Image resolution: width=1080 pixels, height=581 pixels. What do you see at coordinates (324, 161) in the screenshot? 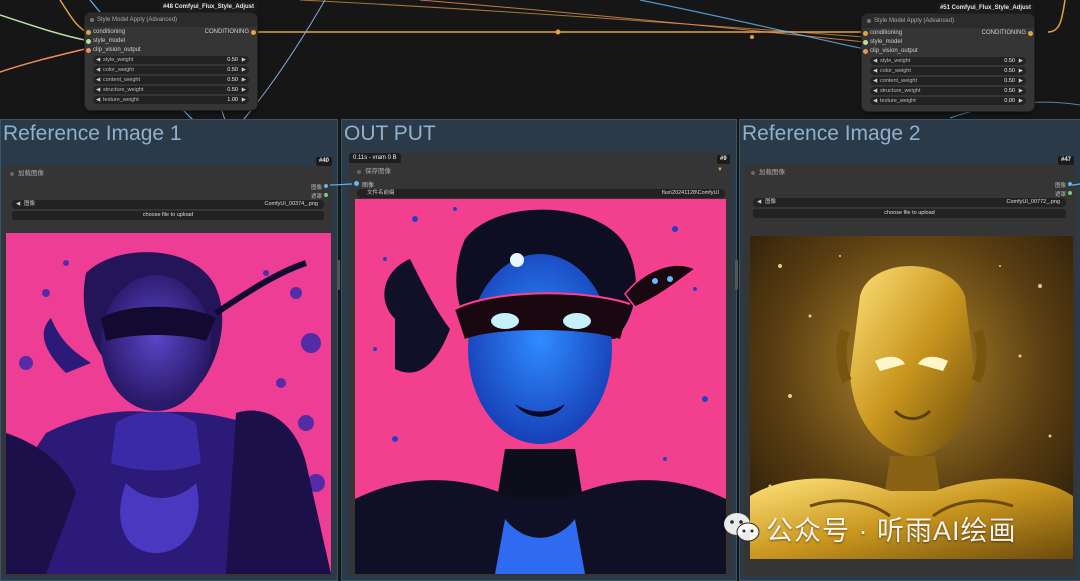
I see `node-badge: #40` at bounding box center [324, 161].